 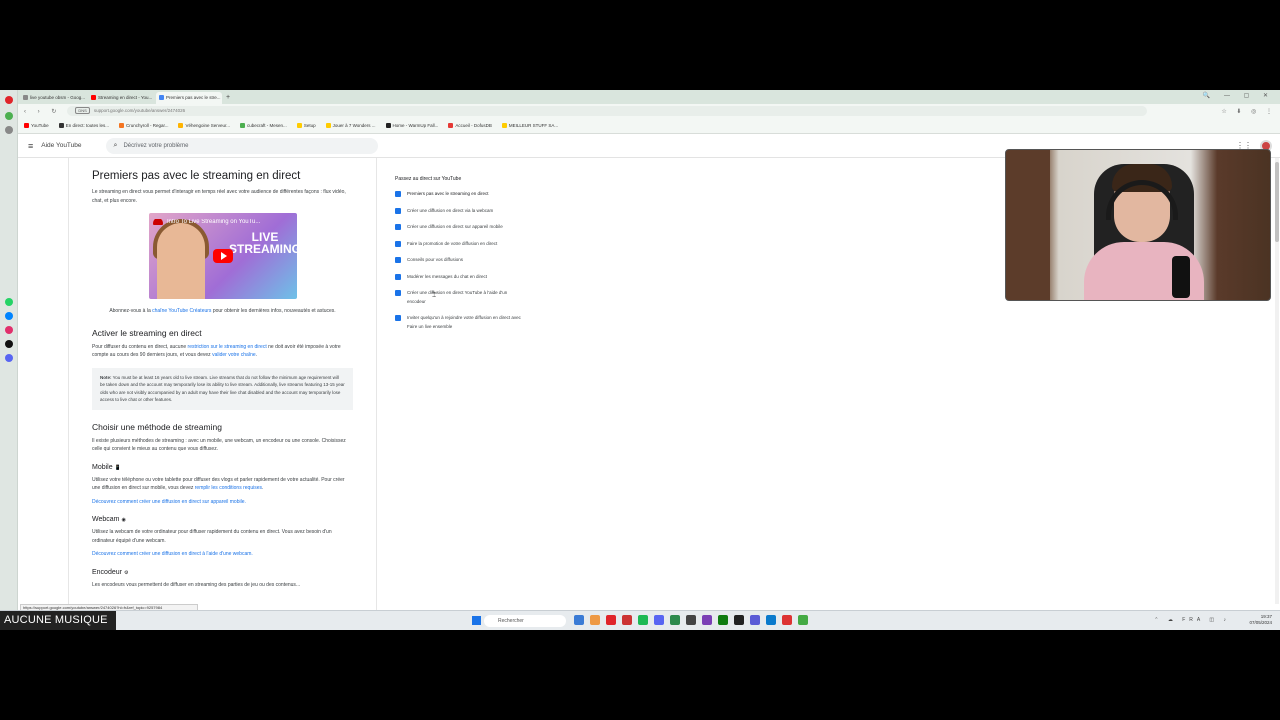 I want to click on section-activate-title: Activer le streaming en direct, so click(x=147, y=332).